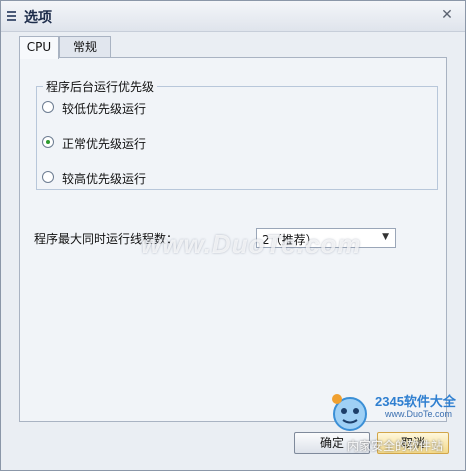 The height and width of the screenshot is (471, 466). I want to click on tab-cpu: CPU, so click(39, 47).